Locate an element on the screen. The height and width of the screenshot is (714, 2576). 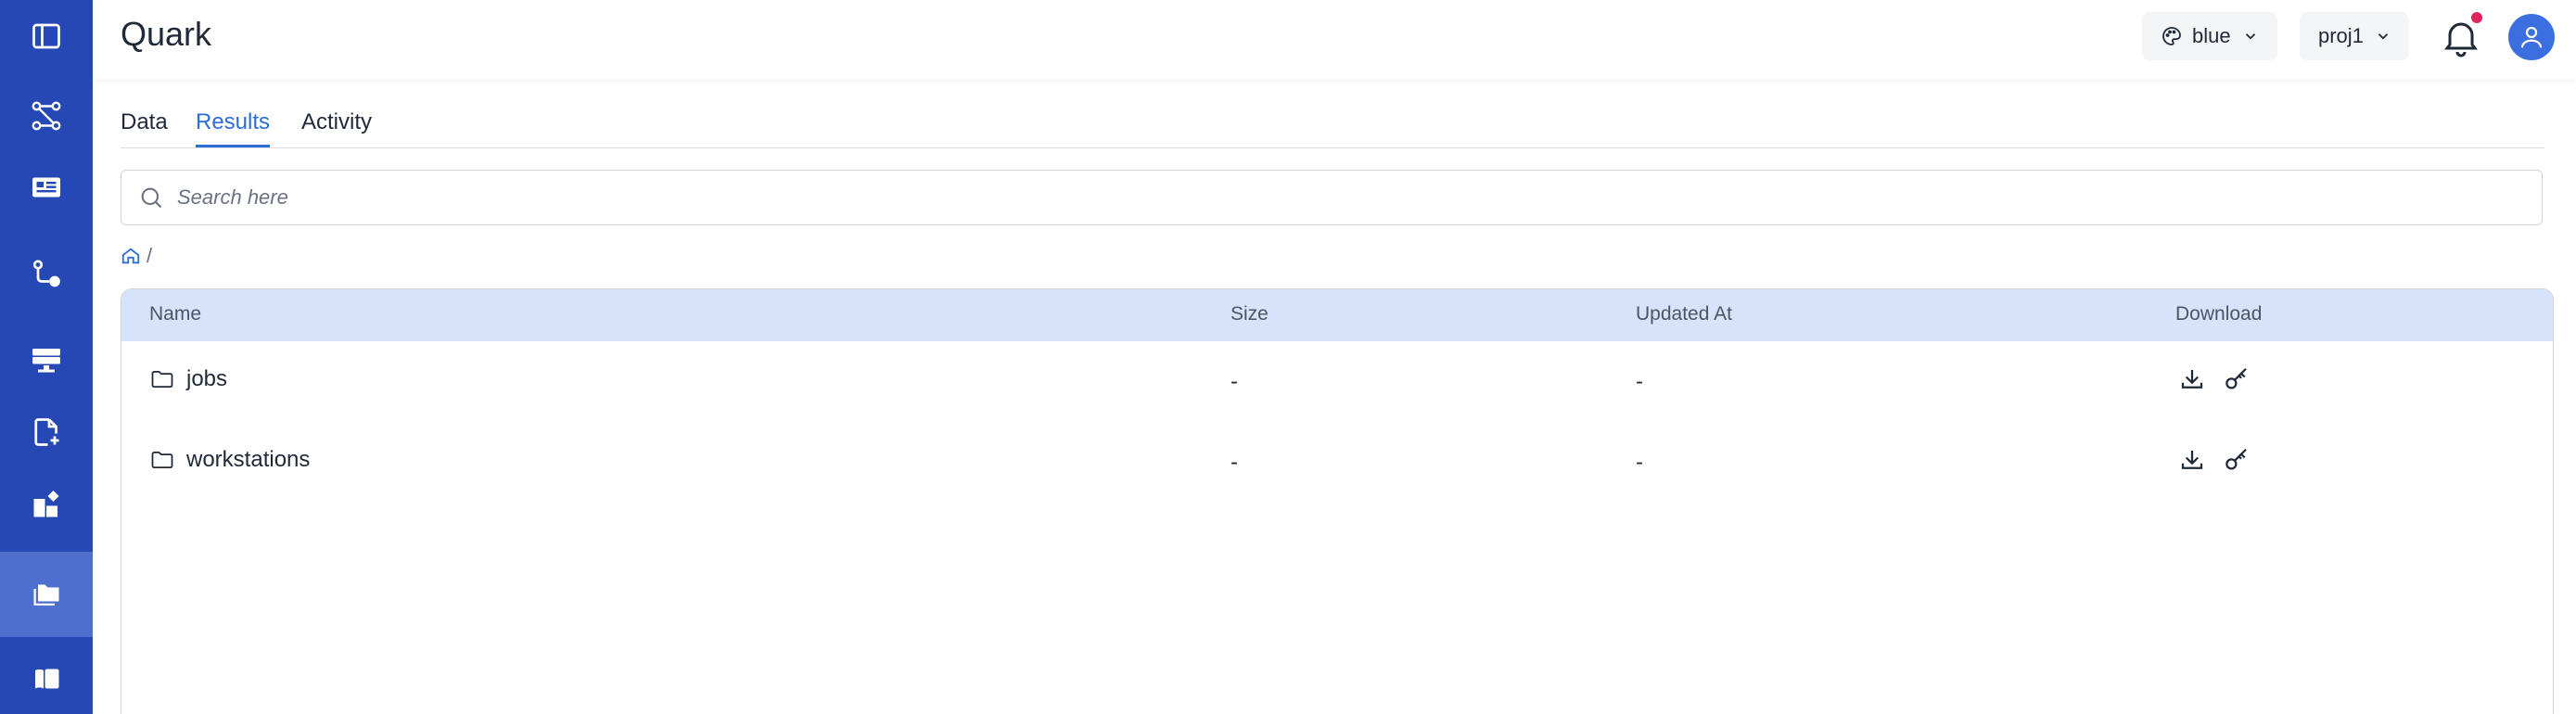
new-file-icon is located at coordinates (46, 432).